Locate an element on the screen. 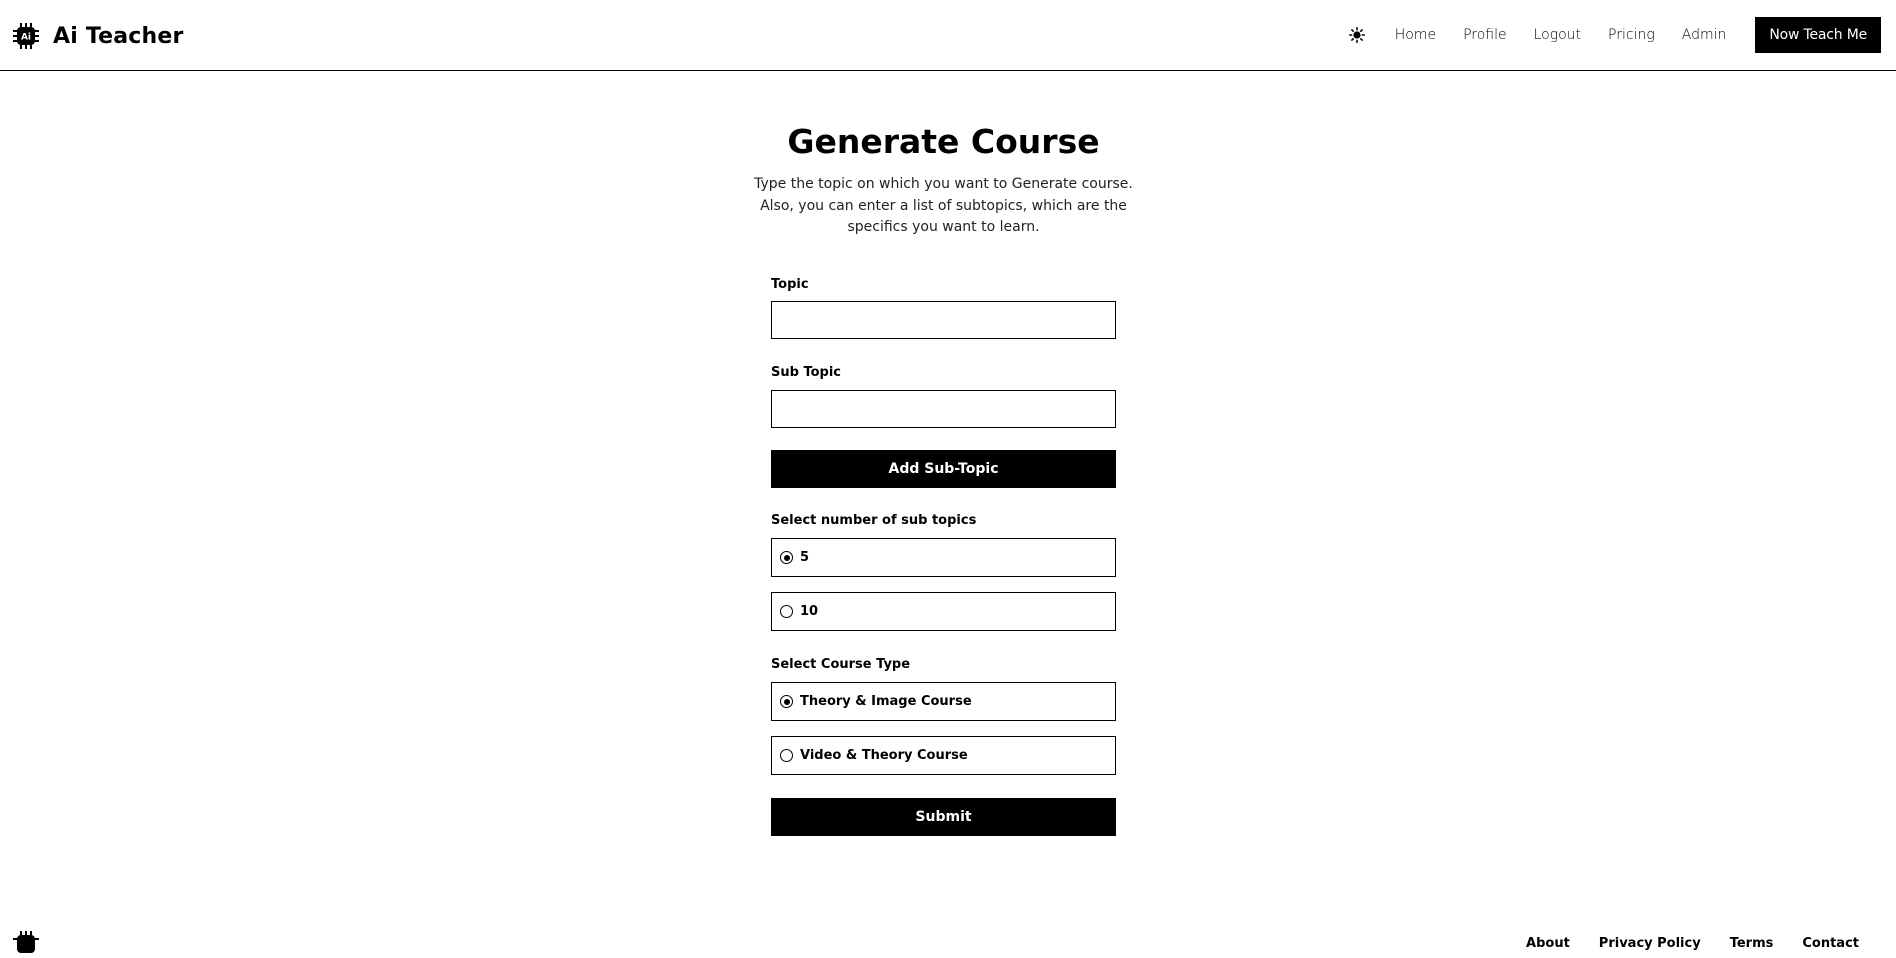 The image size is (1896, 958). description-line: specifics you want to learn. is located at coordinates (943, 227).